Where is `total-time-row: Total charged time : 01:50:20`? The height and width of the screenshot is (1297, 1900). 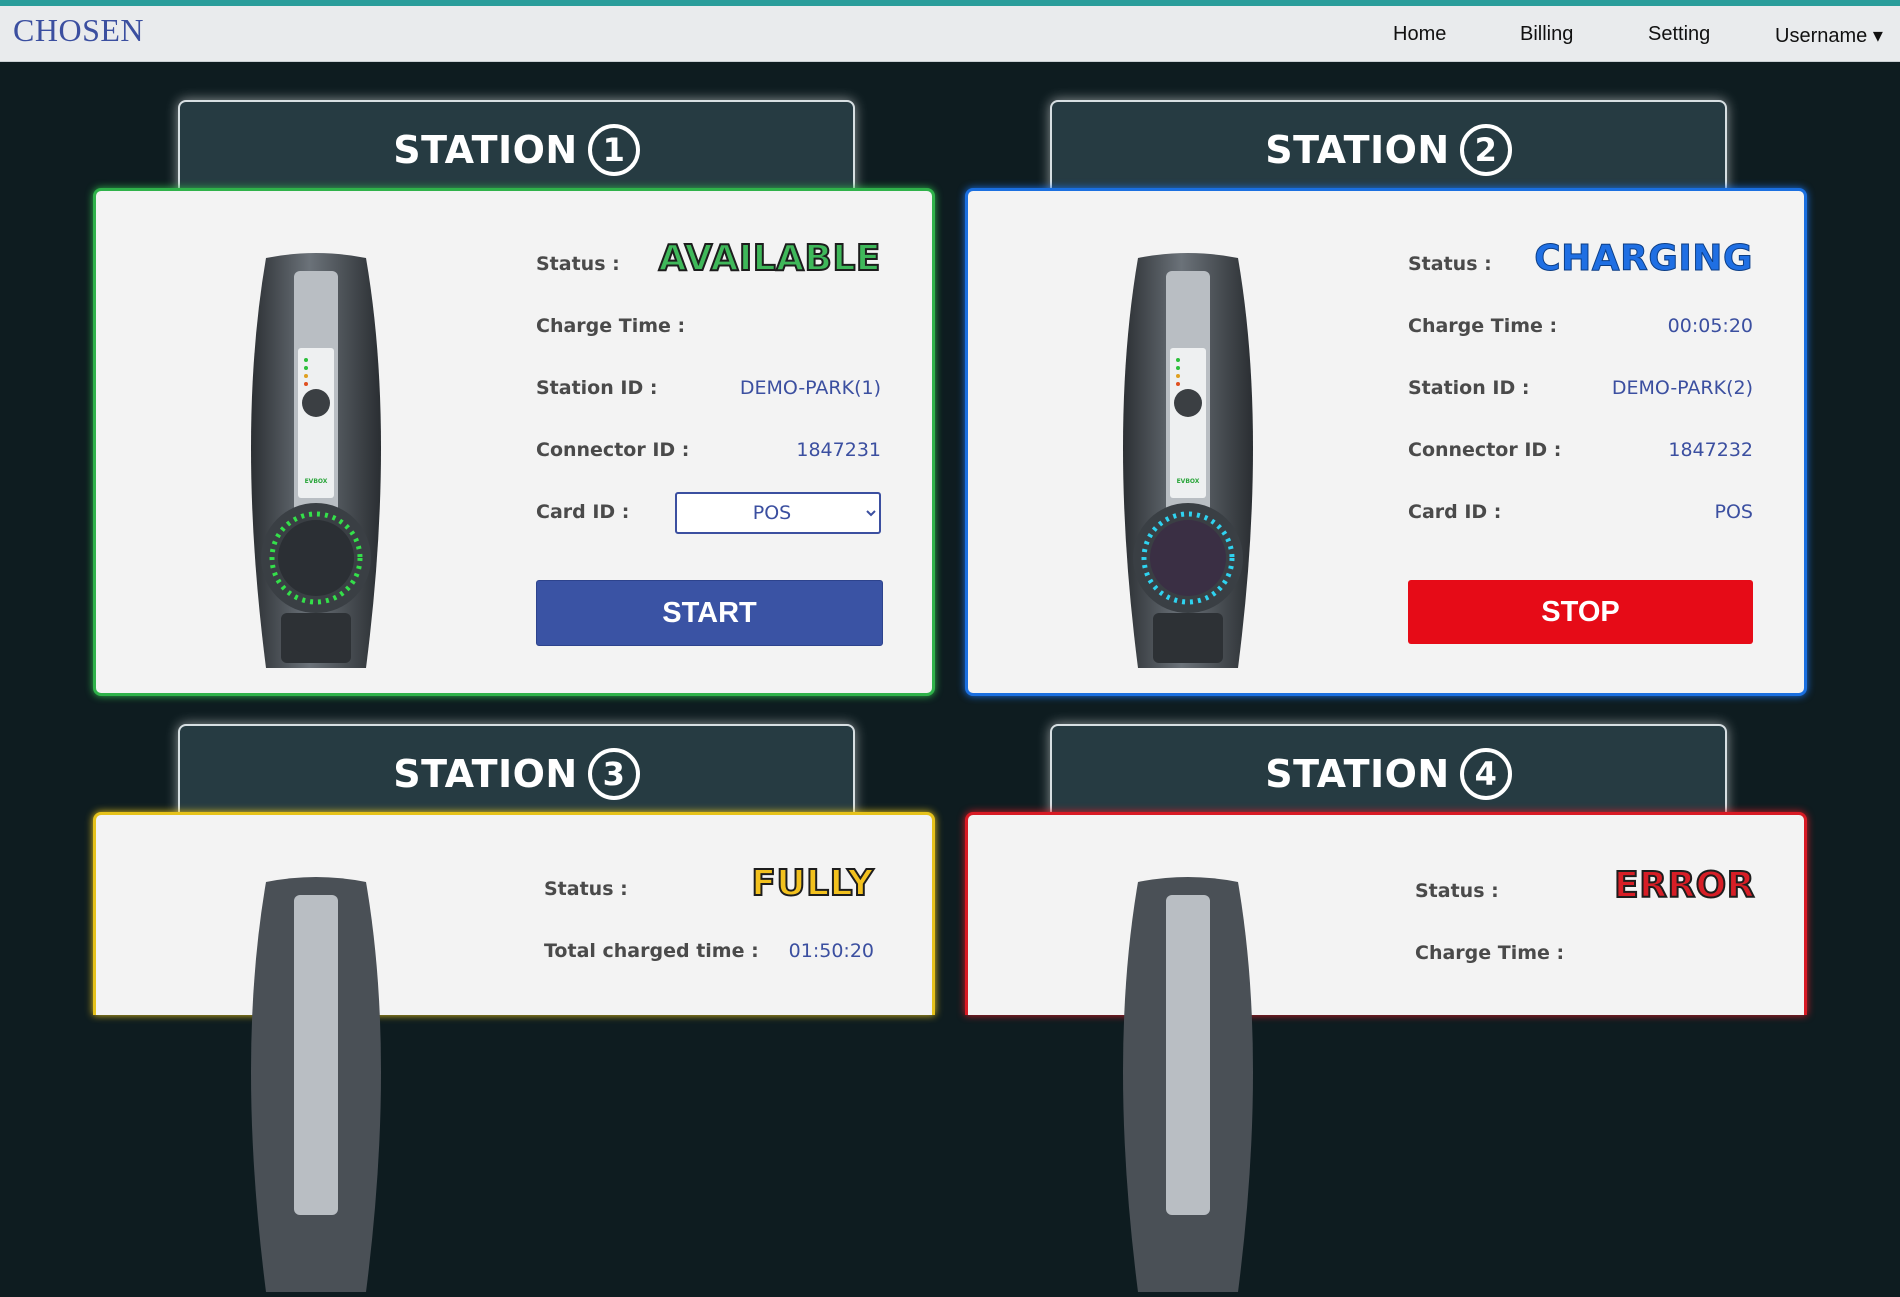 total-time-row: Total charged time : 01:50:20 is located at coordinates (709, 951).